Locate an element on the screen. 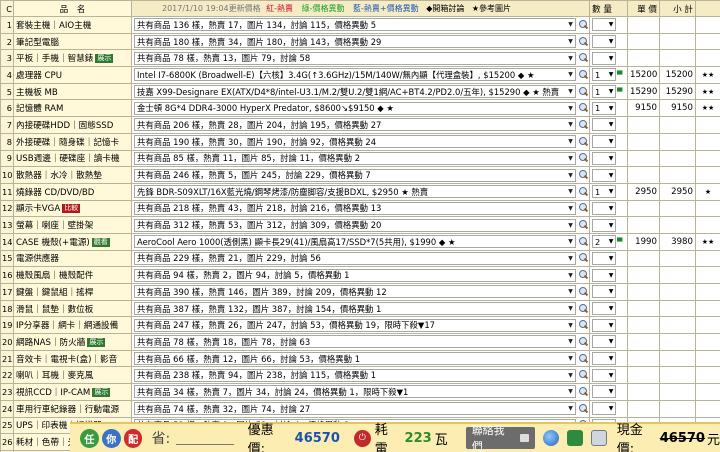 This screenshot has width=720, height=452. category-name: 鍵盤｜鍵鼠組｜搖桿 is located at coordinates (54, 293).